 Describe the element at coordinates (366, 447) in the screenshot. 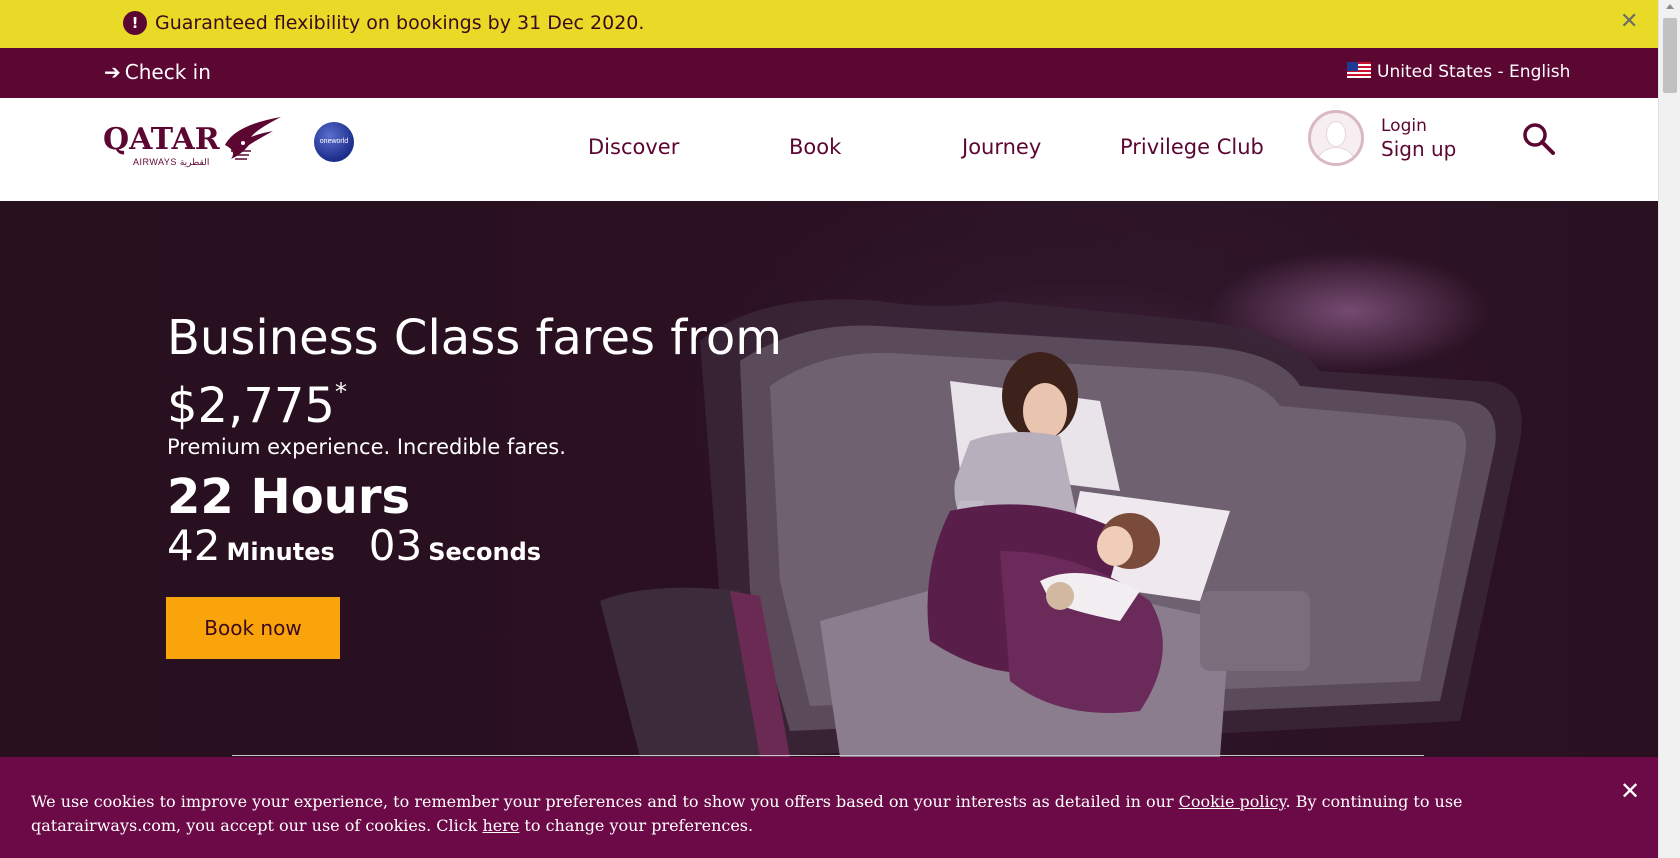

I see `hero-subtitle: Premium experience. Incredible fares.` at that location.